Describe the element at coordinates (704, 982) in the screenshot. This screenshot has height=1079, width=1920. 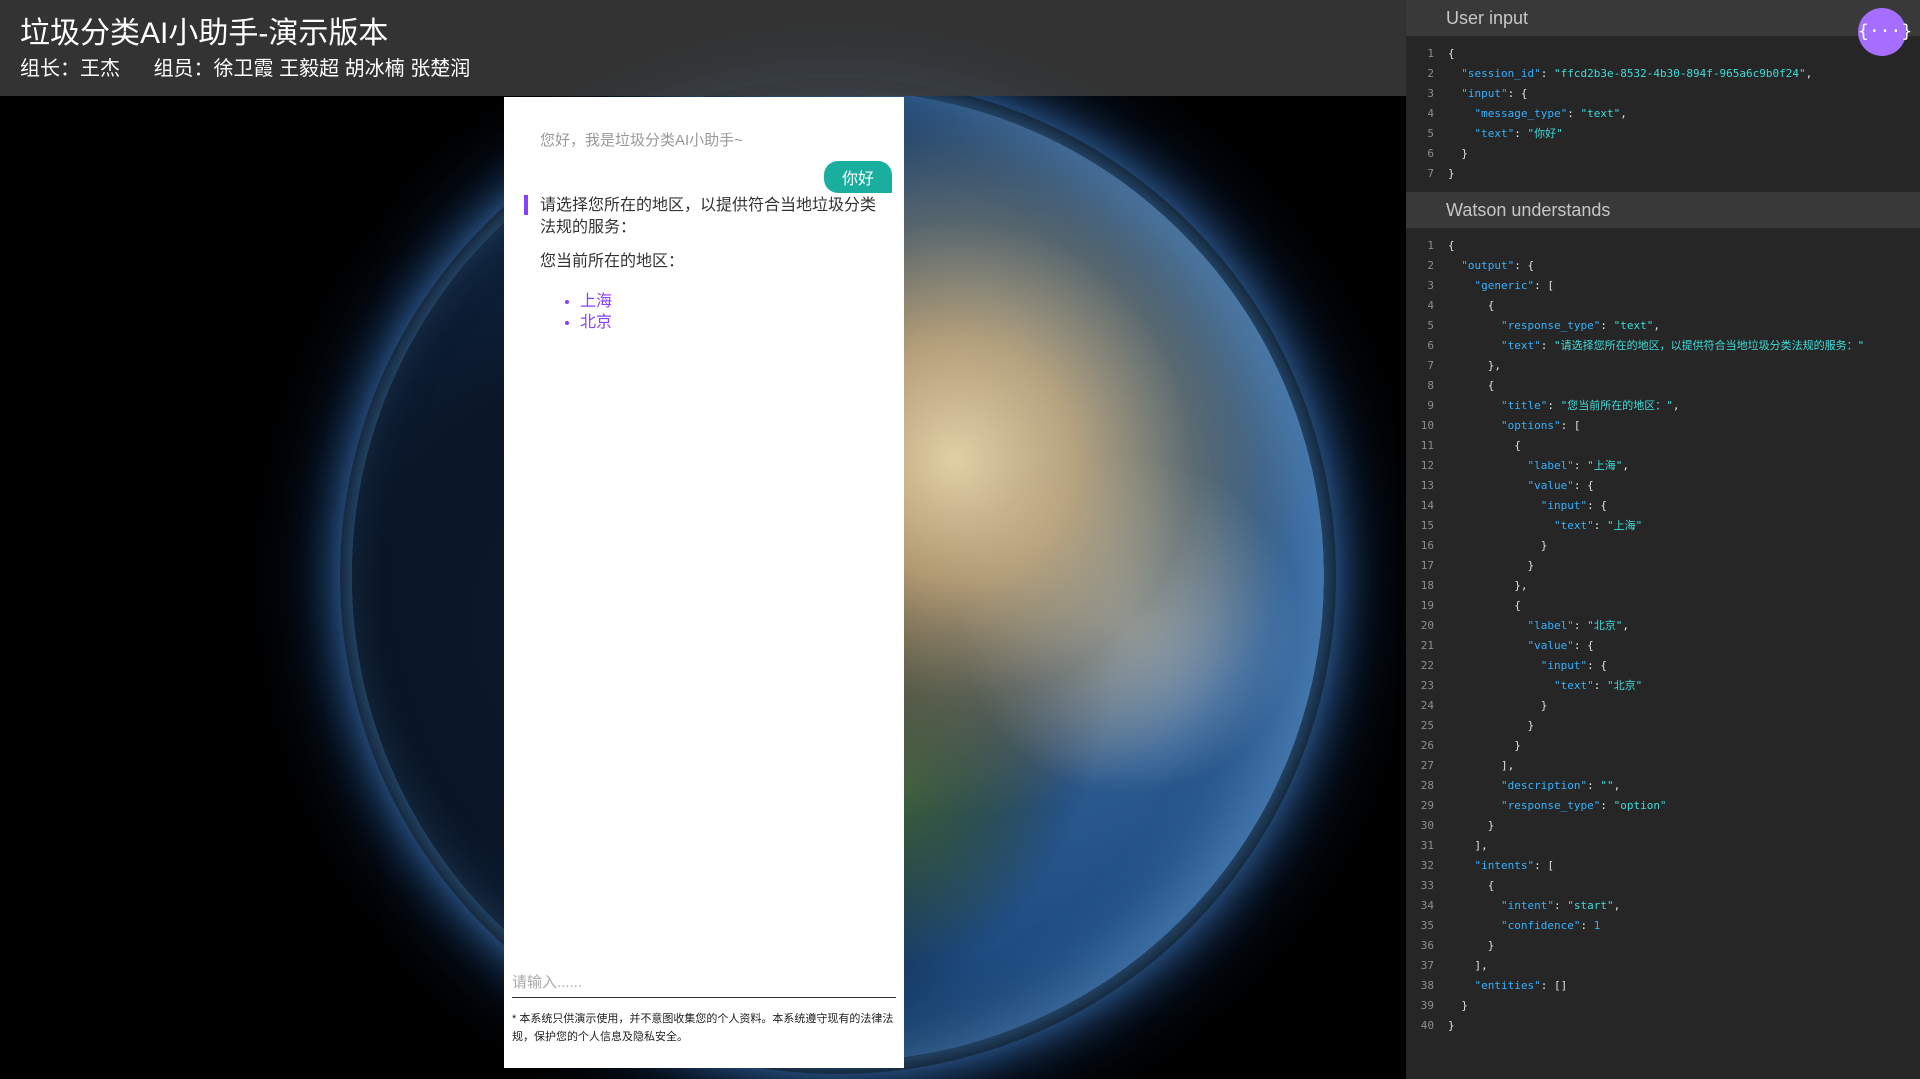
I see `chat-input` at that location.